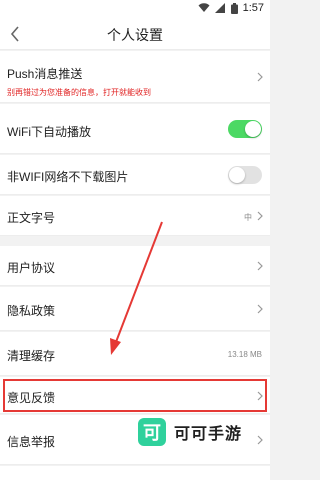 This screenshot has width=320, height=480. I want to click on status-bar: 1:57, so click(135, 9).